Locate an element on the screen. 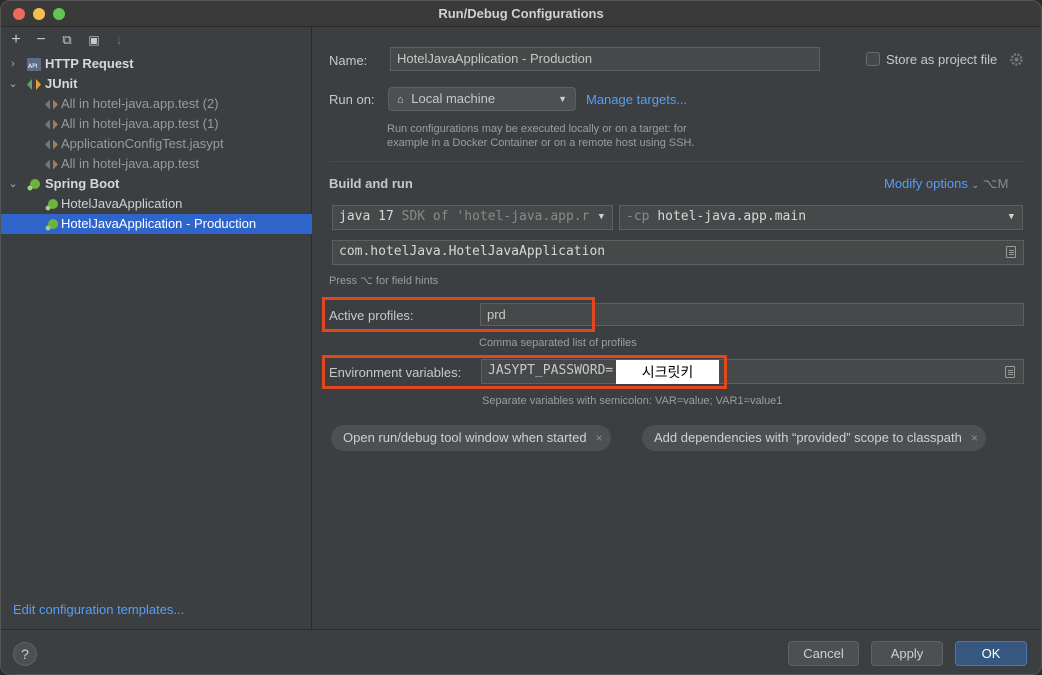 This screenshot has width=1042, height=675. run-on-dropdown: ⌂ Local machine ▼ is located at coordinates (482, 99).